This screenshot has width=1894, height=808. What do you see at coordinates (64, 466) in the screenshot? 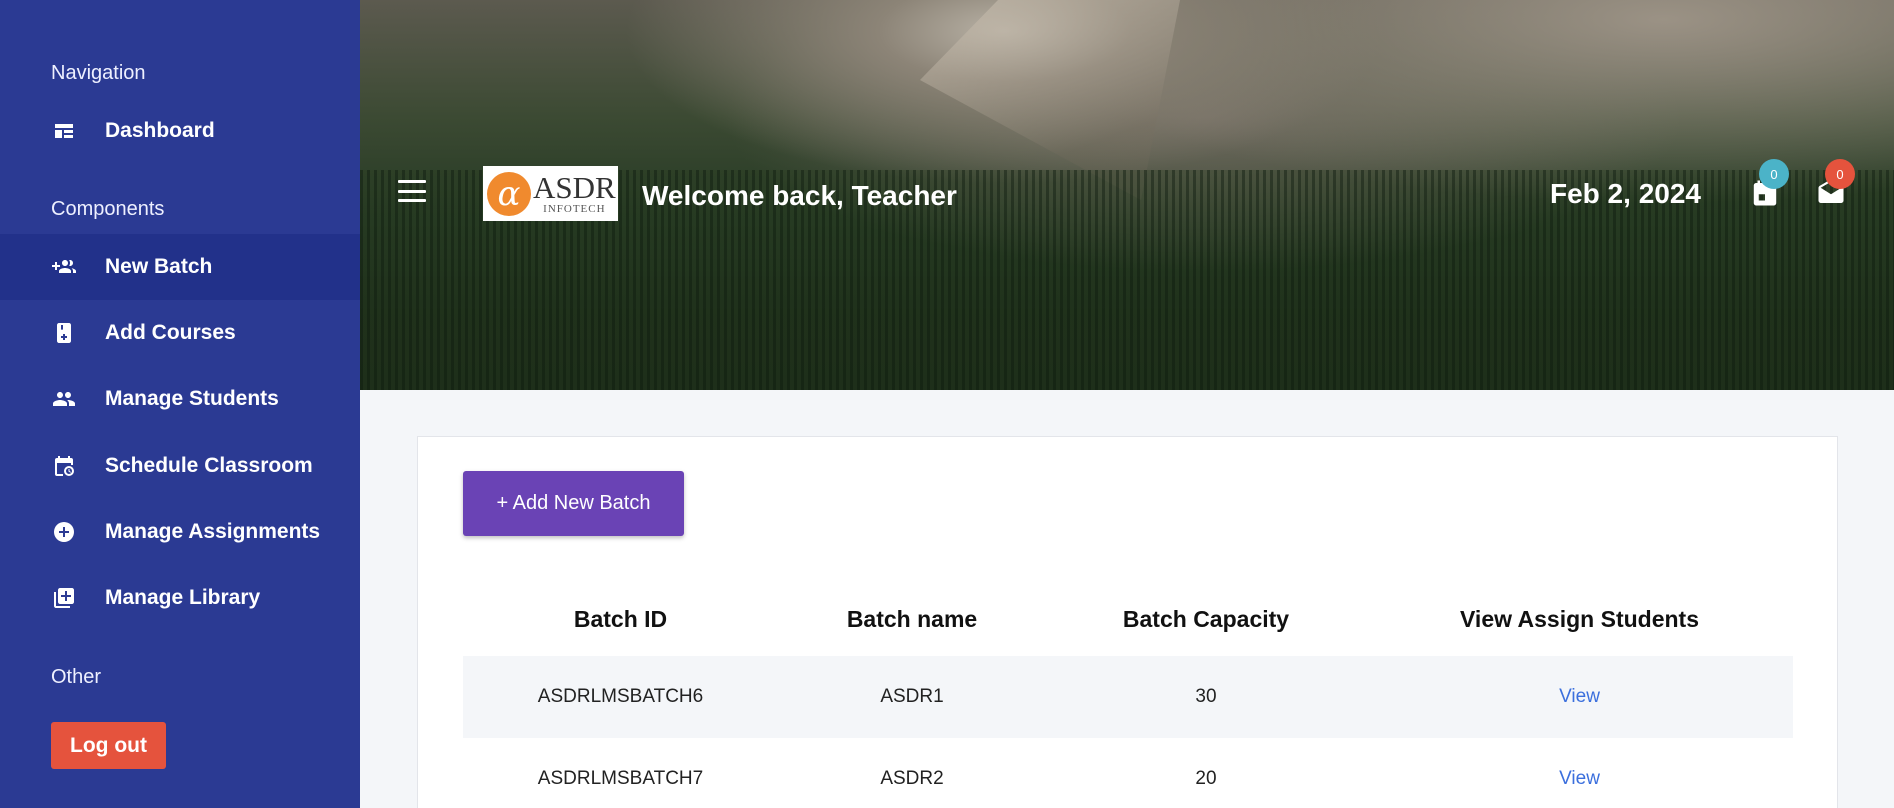
I see `calendar-clock-icon` at bounding box center [64, 466].